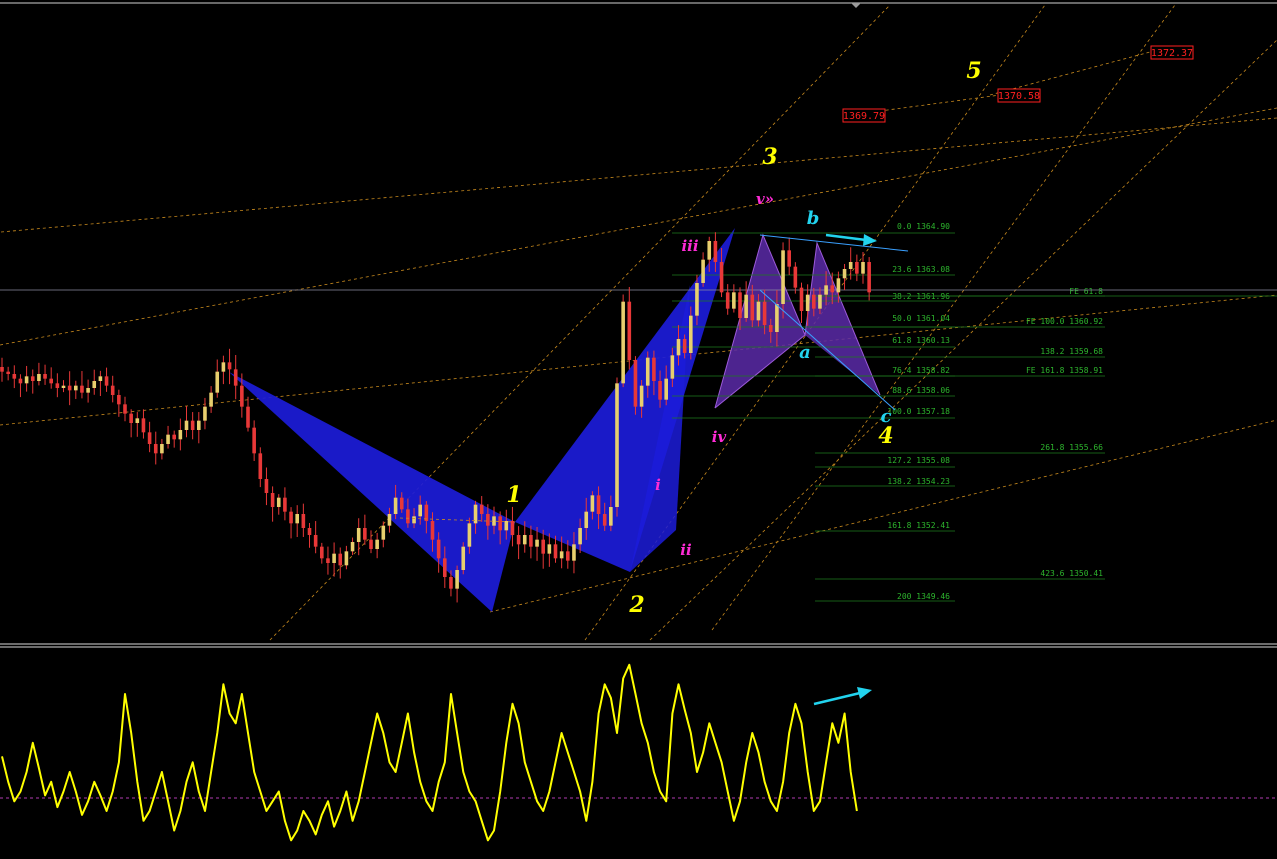 This screenshot has height=859, width=1277. I want to click on fib-expansion-label: 423.6 1350.41, so click(1071, 573).